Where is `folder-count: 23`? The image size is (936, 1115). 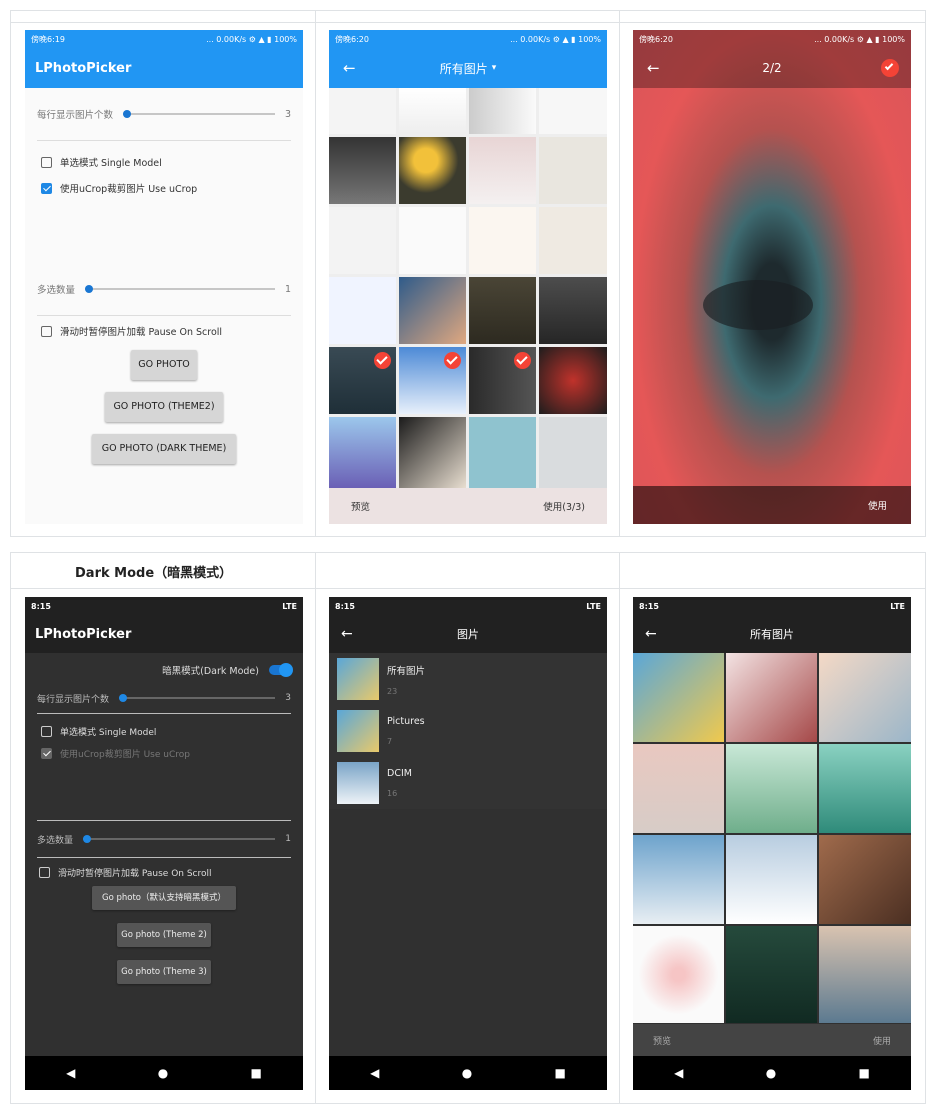 folder-count: 23 is located at coordinates (392, 691).